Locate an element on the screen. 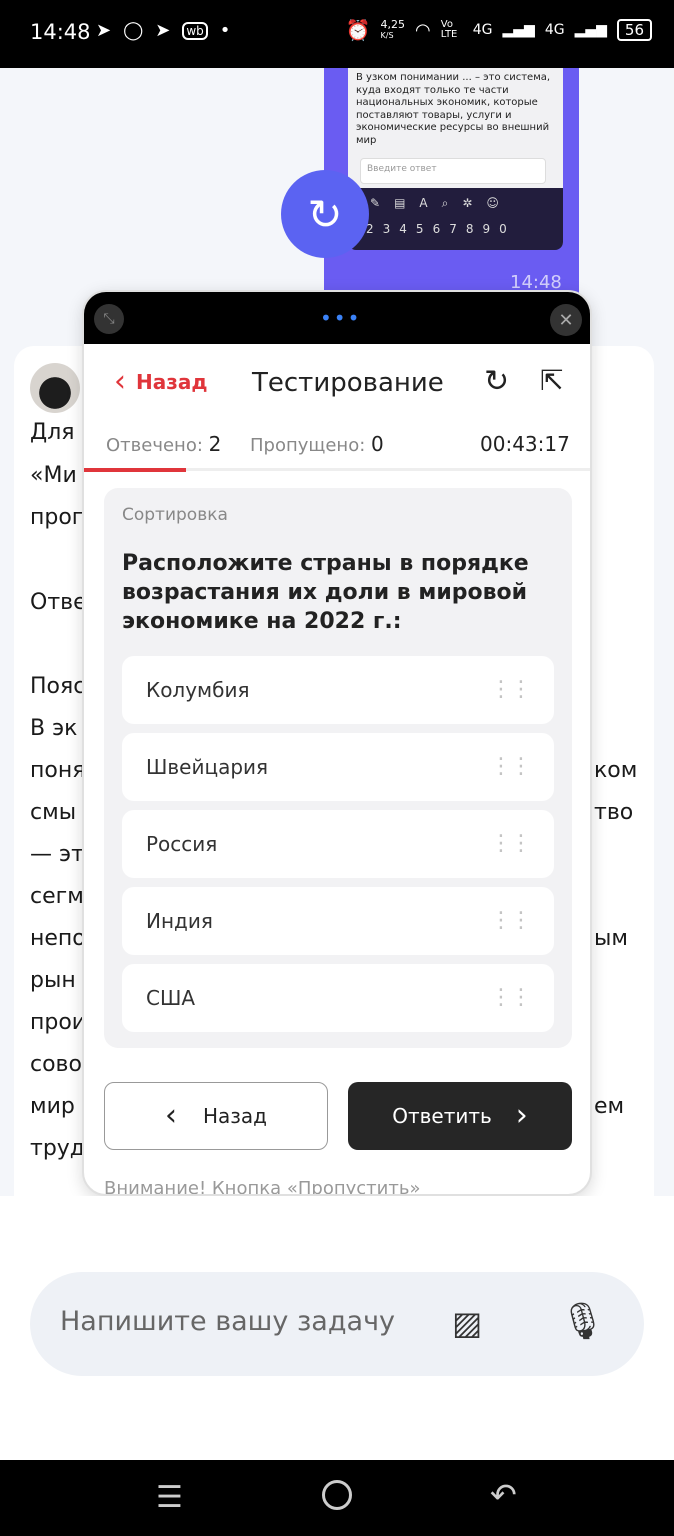 This screenshot has height=1536, width=674. answer-text: прог is located at coordinates (57, 517).